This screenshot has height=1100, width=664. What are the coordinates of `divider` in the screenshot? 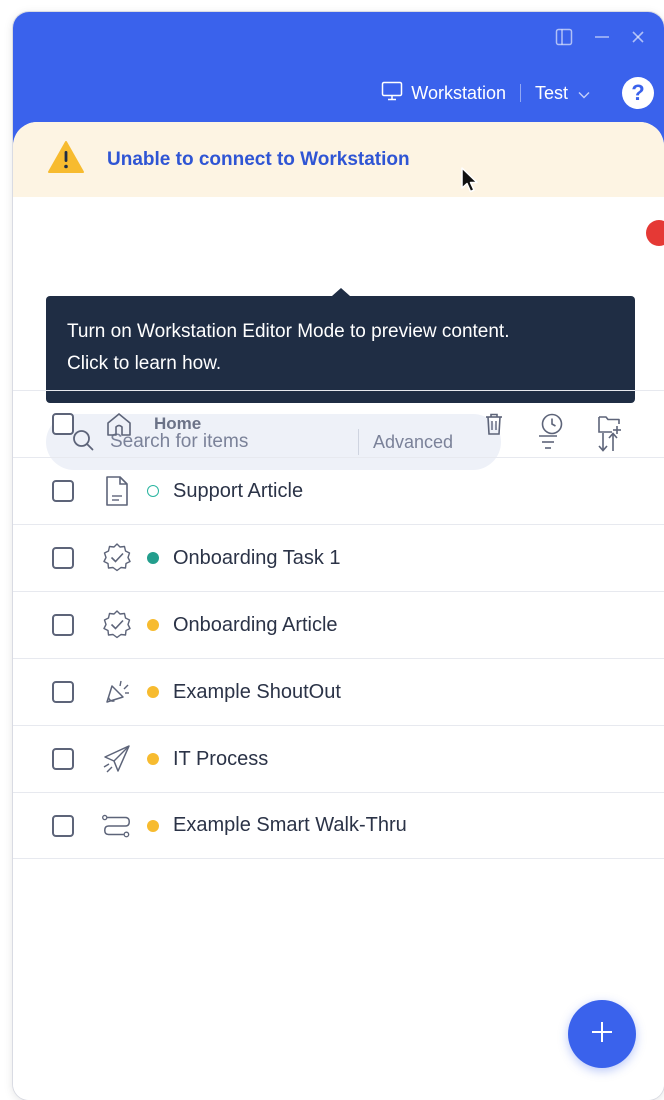 It's located at (520, 93).